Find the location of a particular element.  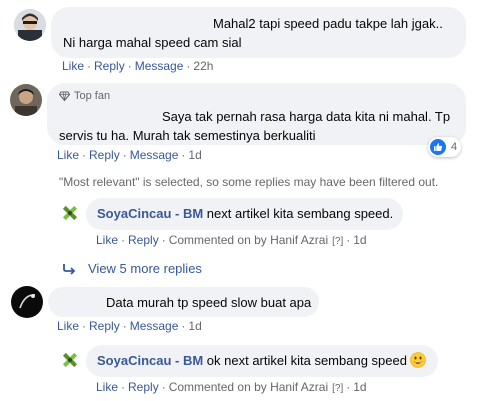

like-reaction-icon is located at coordinates (438, 147).